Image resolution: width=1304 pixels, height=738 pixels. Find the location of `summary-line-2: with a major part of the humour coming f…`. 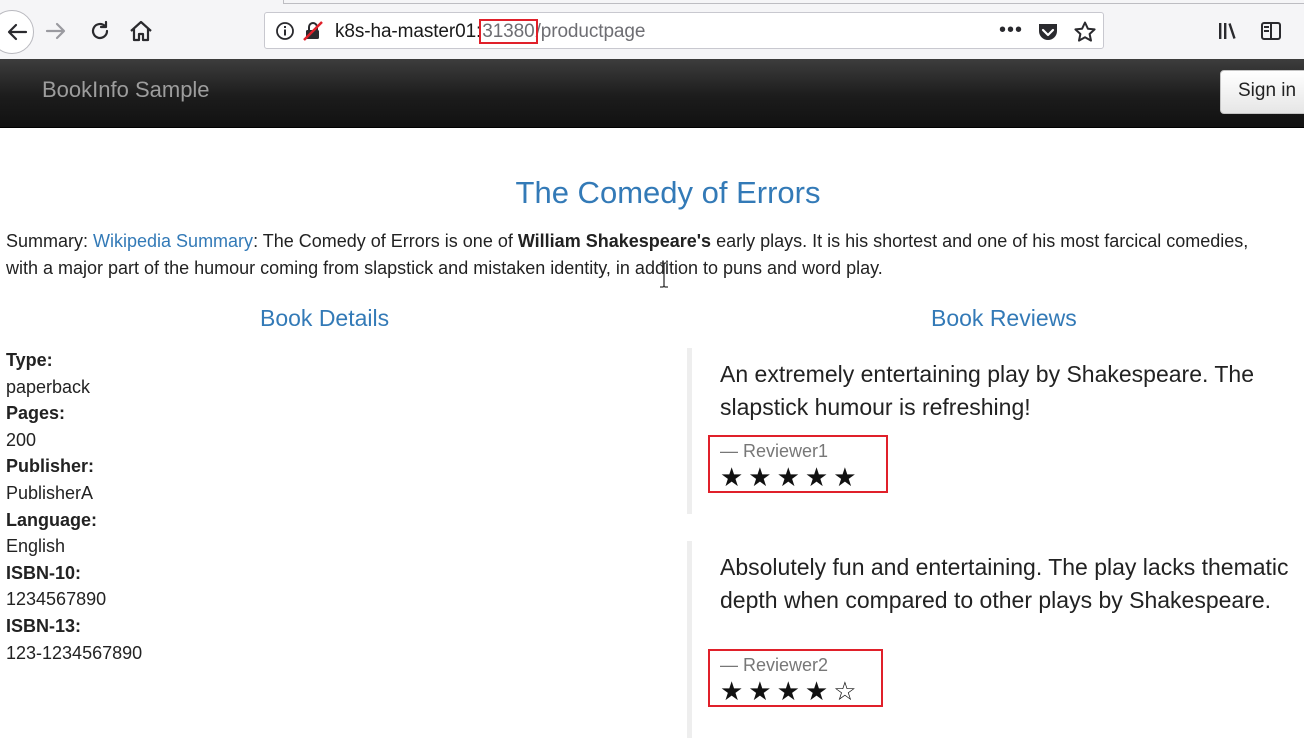

summary-line-2: with a major part of the humour coming f… is located at coordinates (444, 268).